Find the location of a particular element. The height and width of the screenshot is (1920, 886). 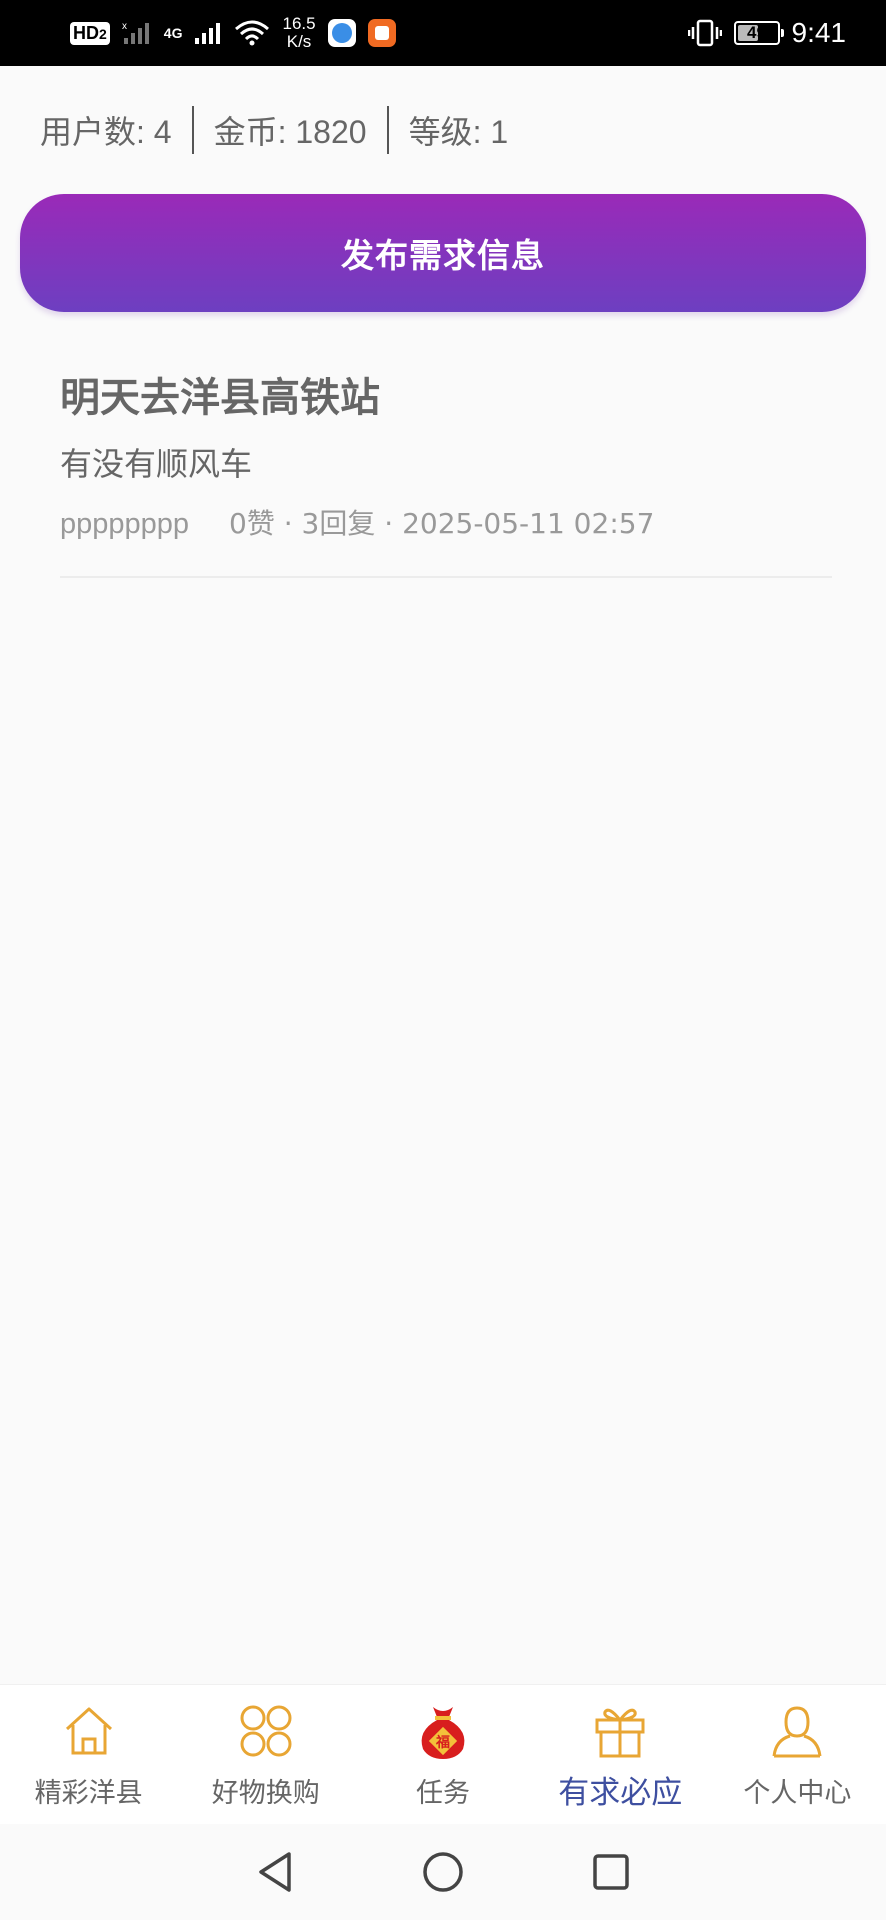

publish-request-button: 发布需求信息 is located at coordinates (443, 253).